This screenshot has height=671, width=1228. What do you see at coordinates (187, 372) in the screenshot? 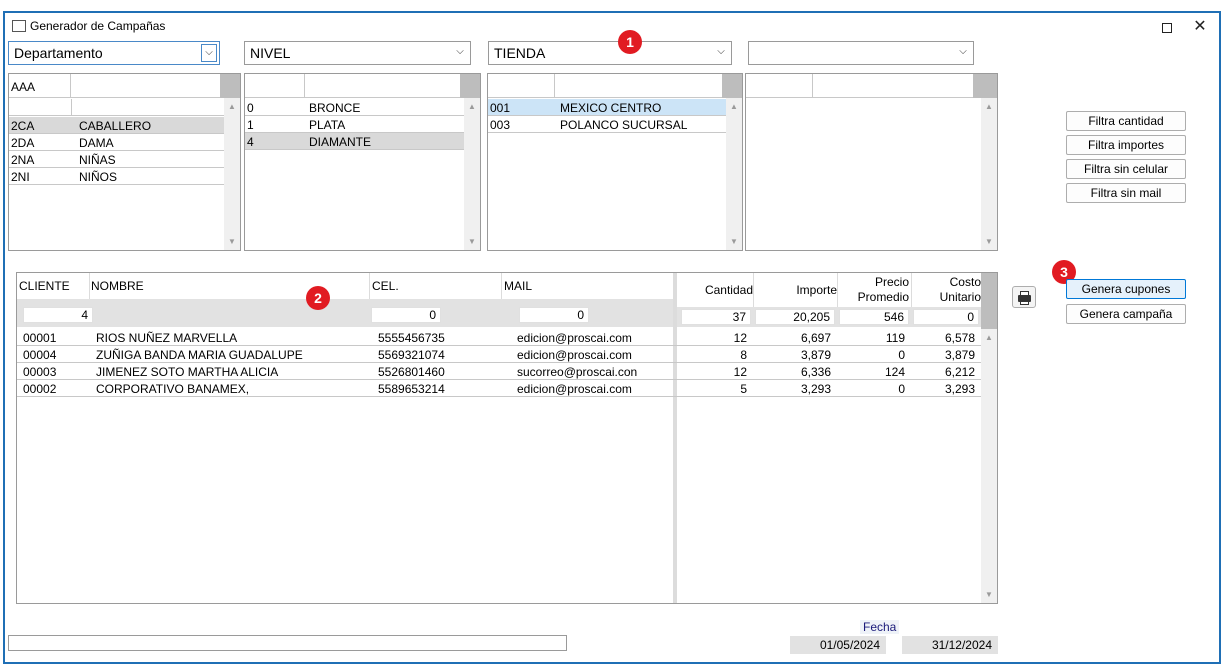
I see `cell-nombre: JIMENEZ SOTO MARTHA ALICIA` at bounding box center [187, 372].